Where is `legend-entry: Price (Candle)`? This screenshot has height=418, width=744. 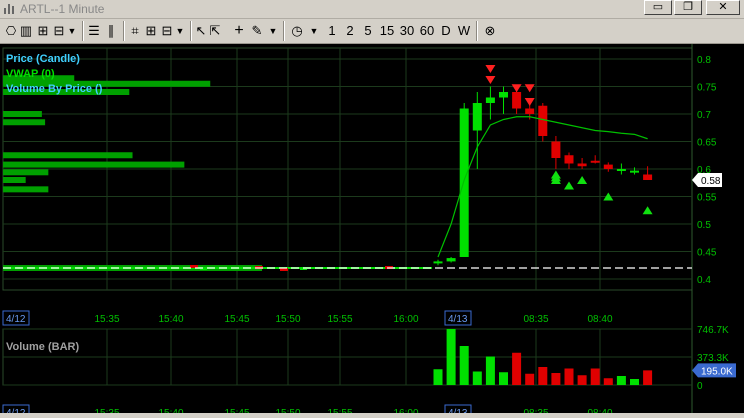
legend-entry: Price (Candle) is located at coordinates (43, 59).